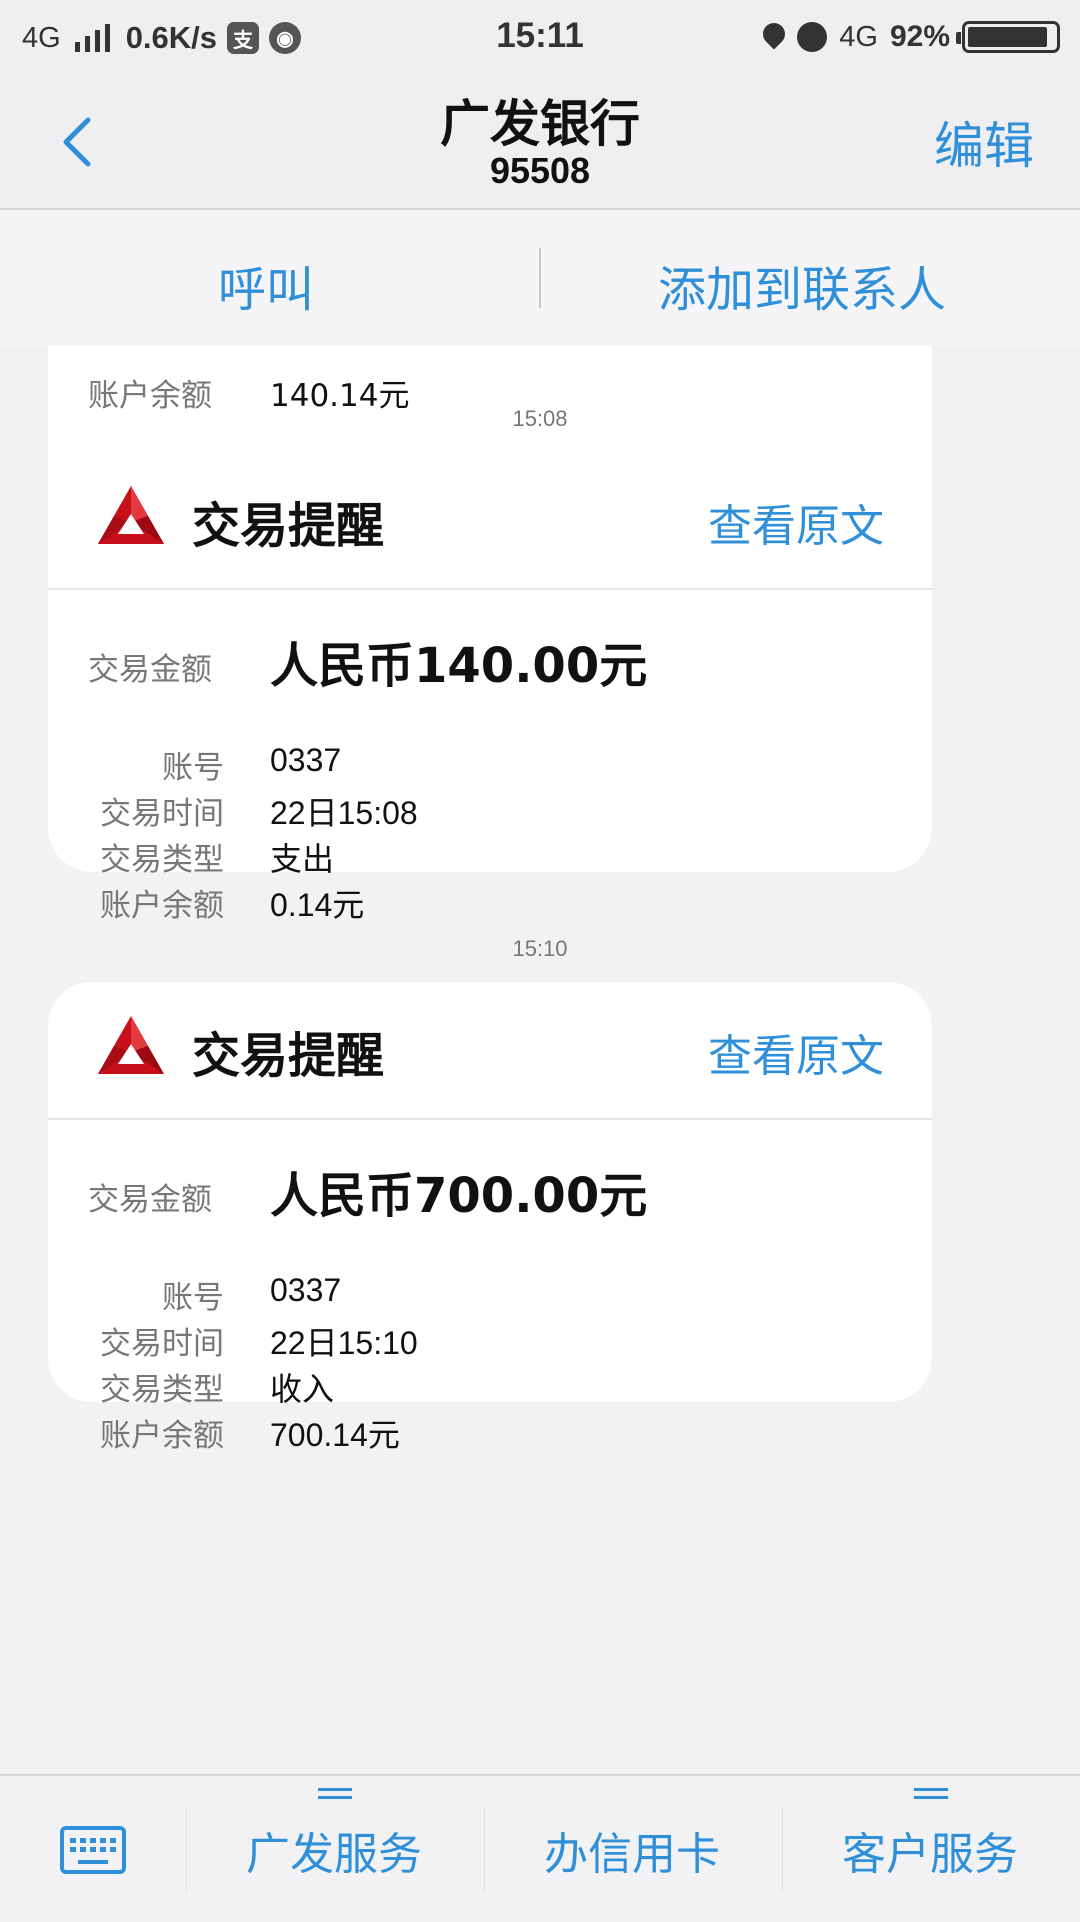 This screenshot has width=1080, height=1922. What do you see at coordinates (498, 1341) in the screenshot?
I see `field-row: 交易时间 22日15:10` at bounding box center [498, 1341].